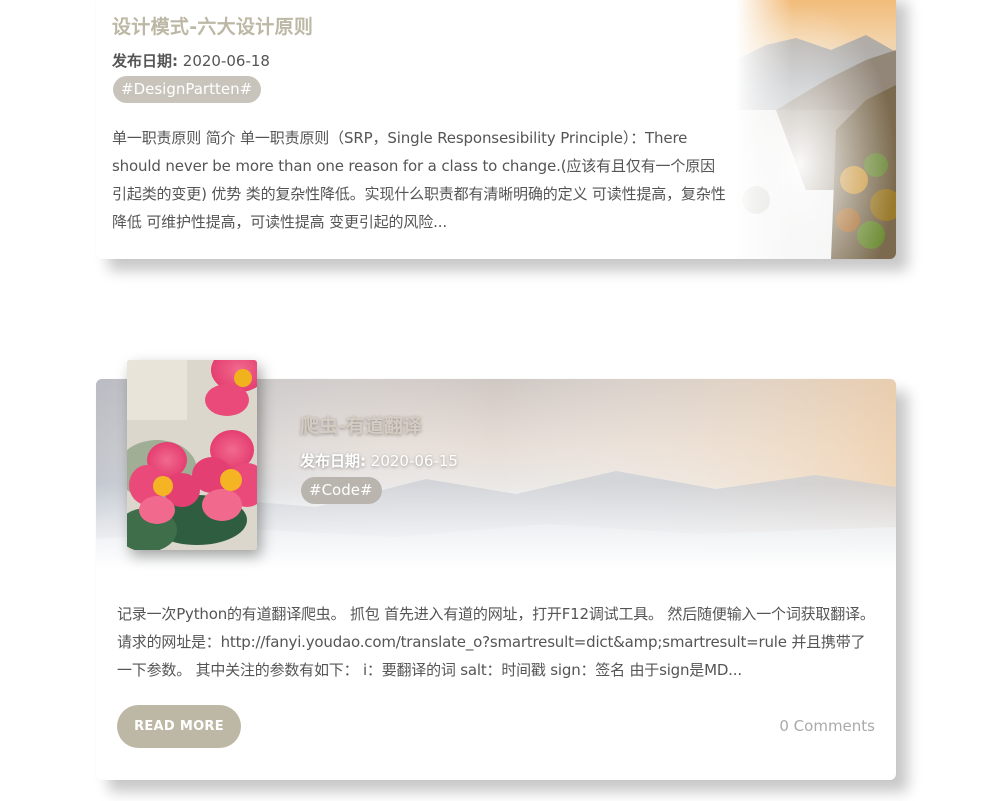  What do you see at coordinates (187, 89) in the screenshot?
I see `post-tag: #DesignPartten#` at bounding box center [187, 89].